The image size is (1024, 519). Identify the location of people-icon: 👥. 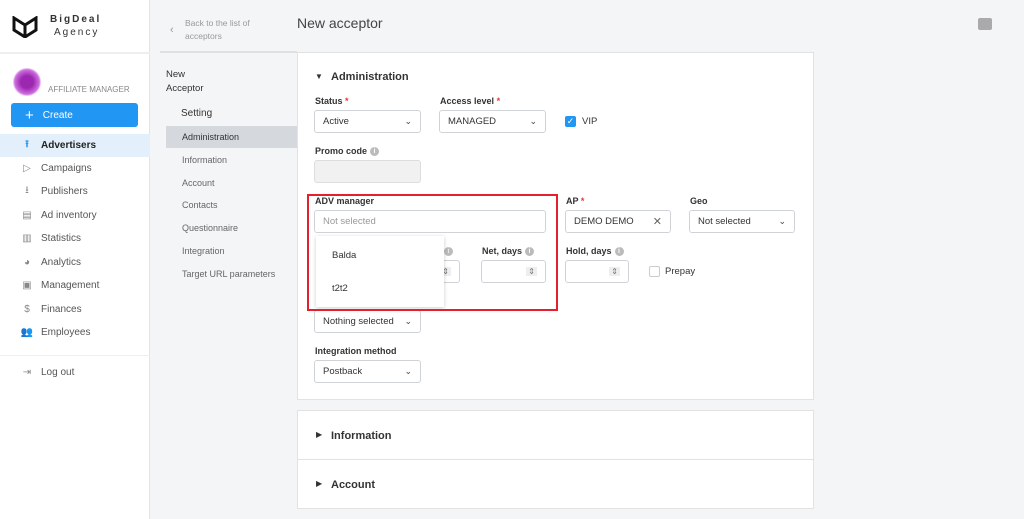
(27, 332).